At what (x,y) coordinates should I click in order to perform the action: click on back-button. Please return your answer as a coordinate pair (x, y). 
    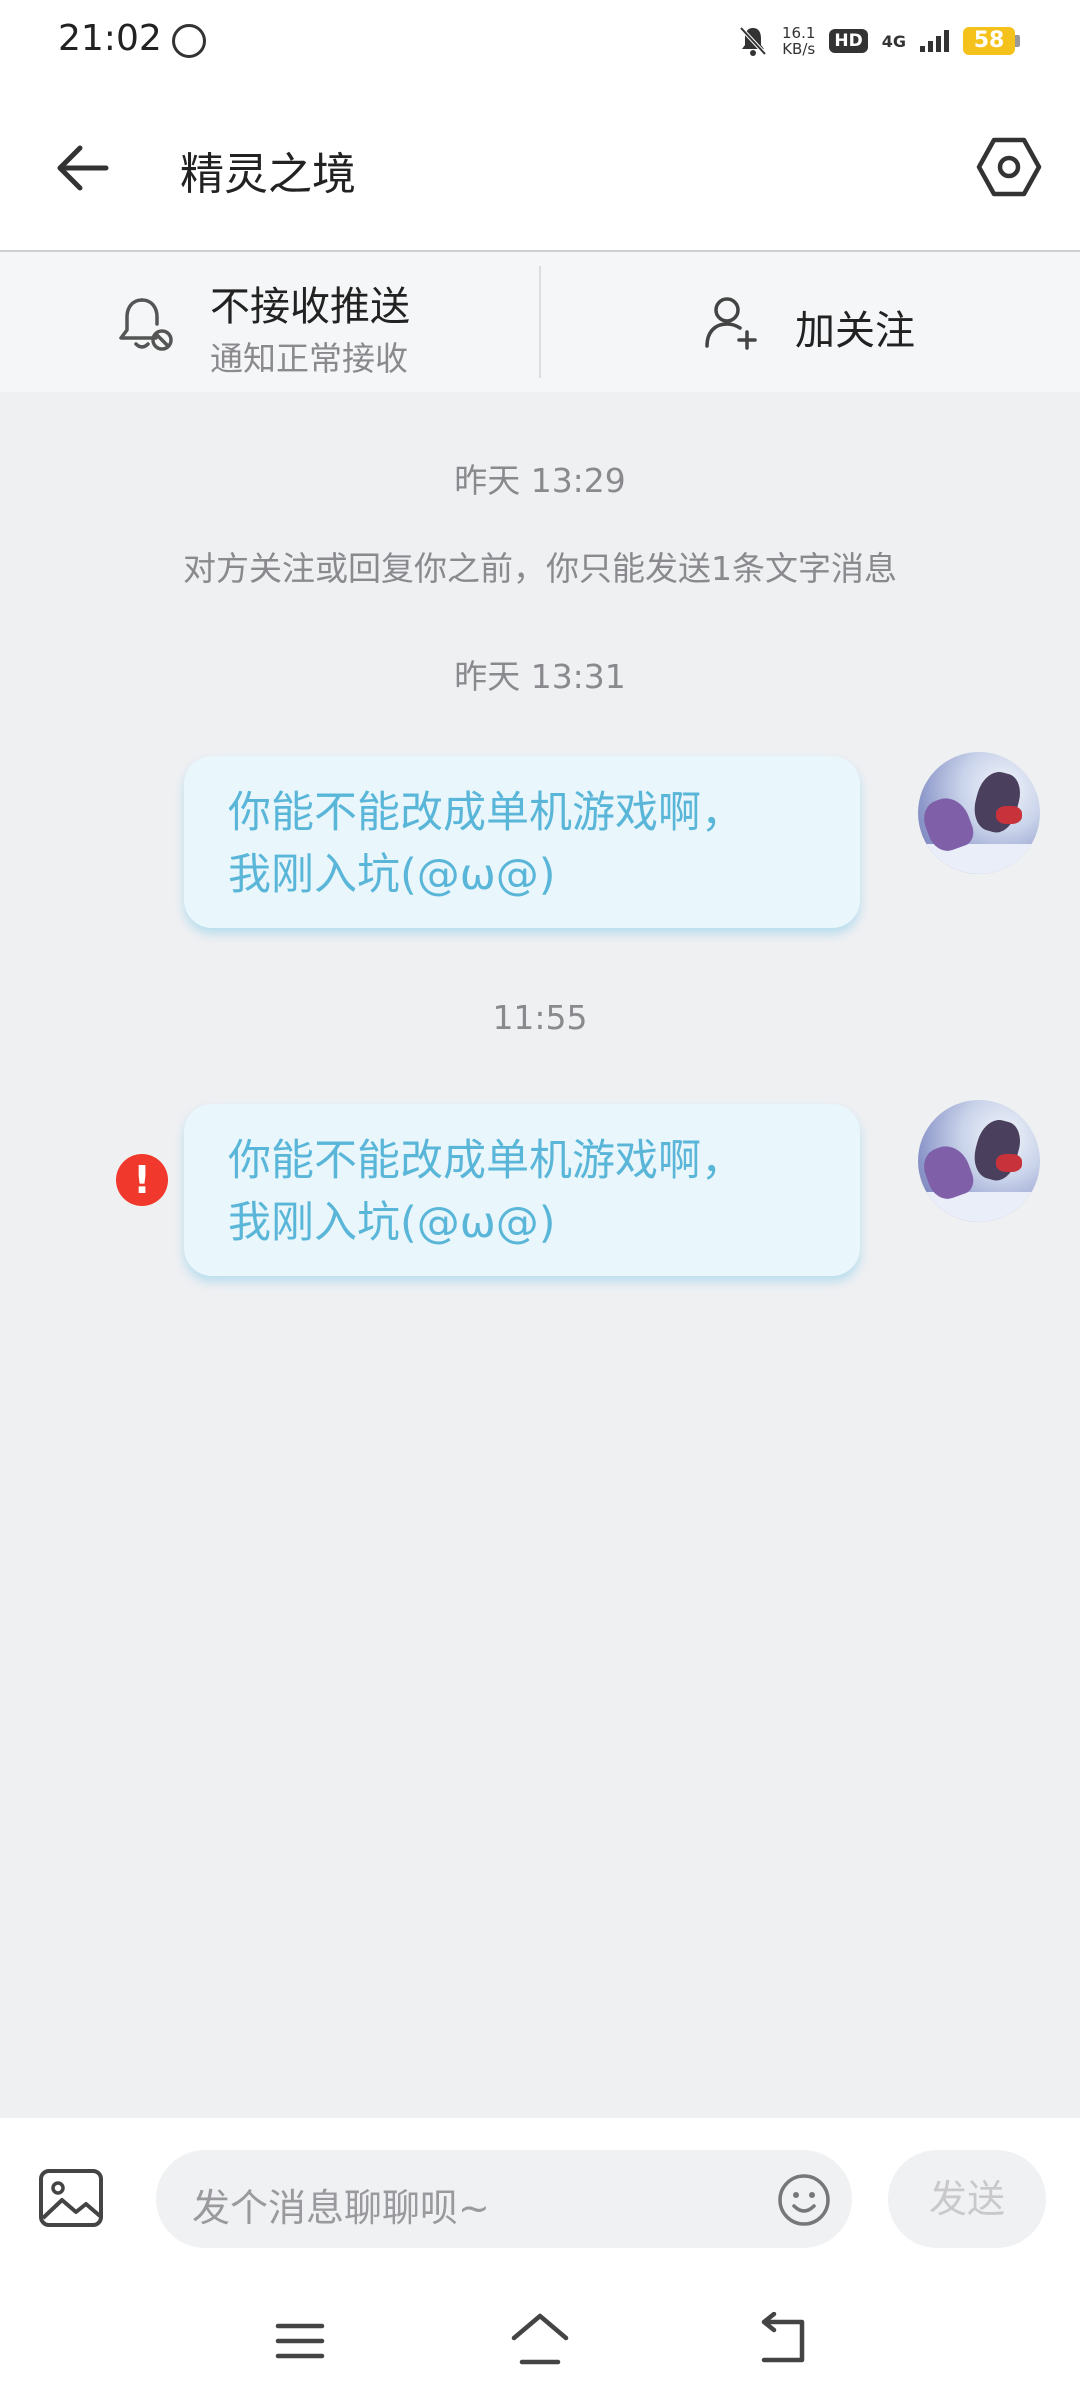
    Looking at the image, I should click on (82, 168).